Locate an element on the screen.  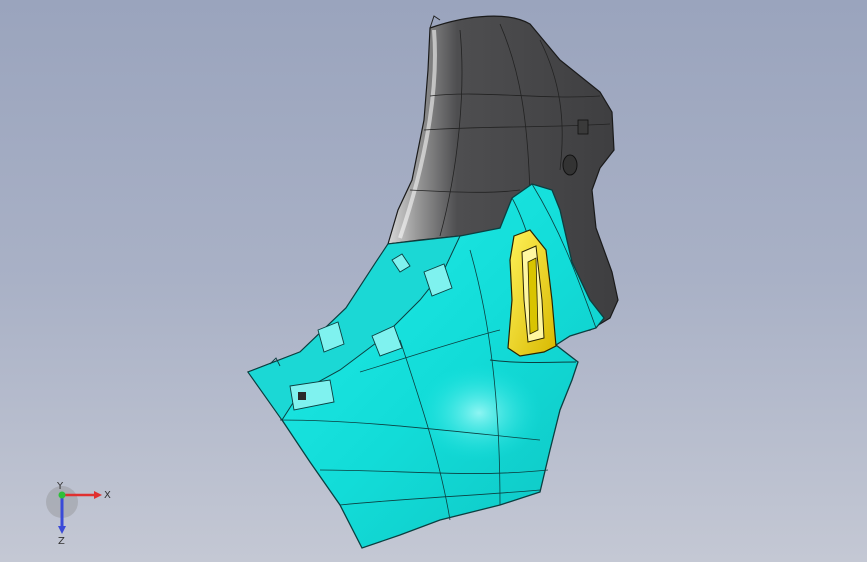
coordinate-triad: X Y Z is located at coordinates (78, 514).